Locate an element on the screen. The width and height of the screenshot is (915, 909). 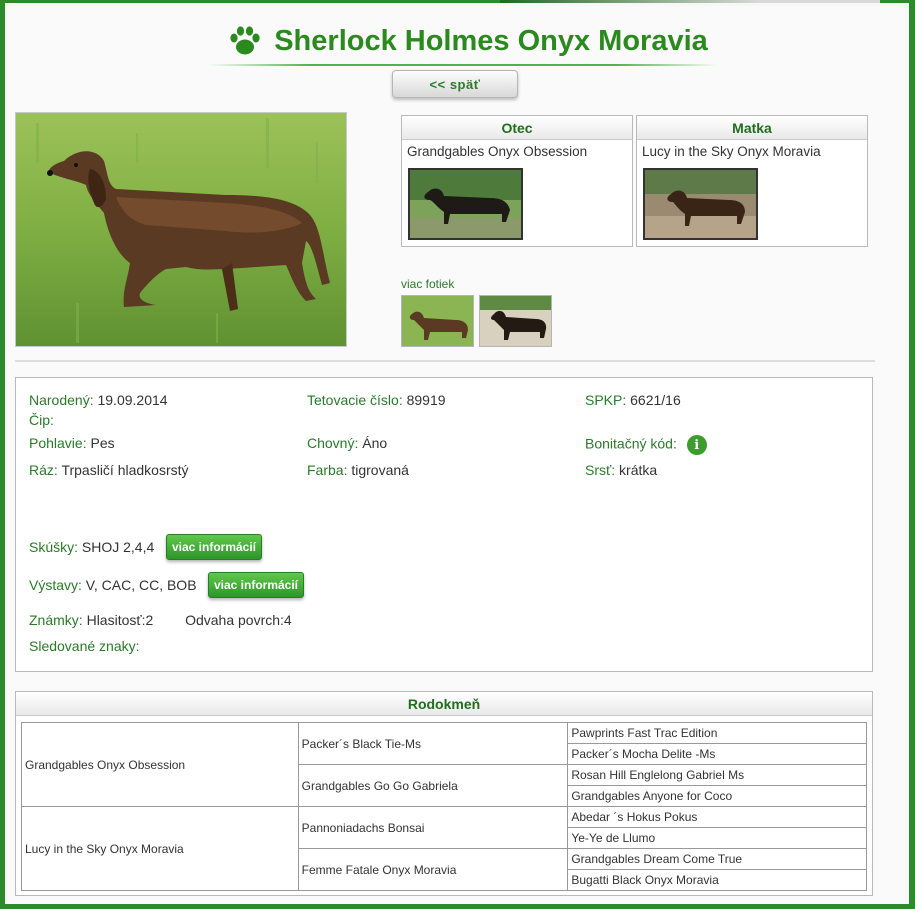
sex-label: Pohlavie: is located at coordinates (58, 443).